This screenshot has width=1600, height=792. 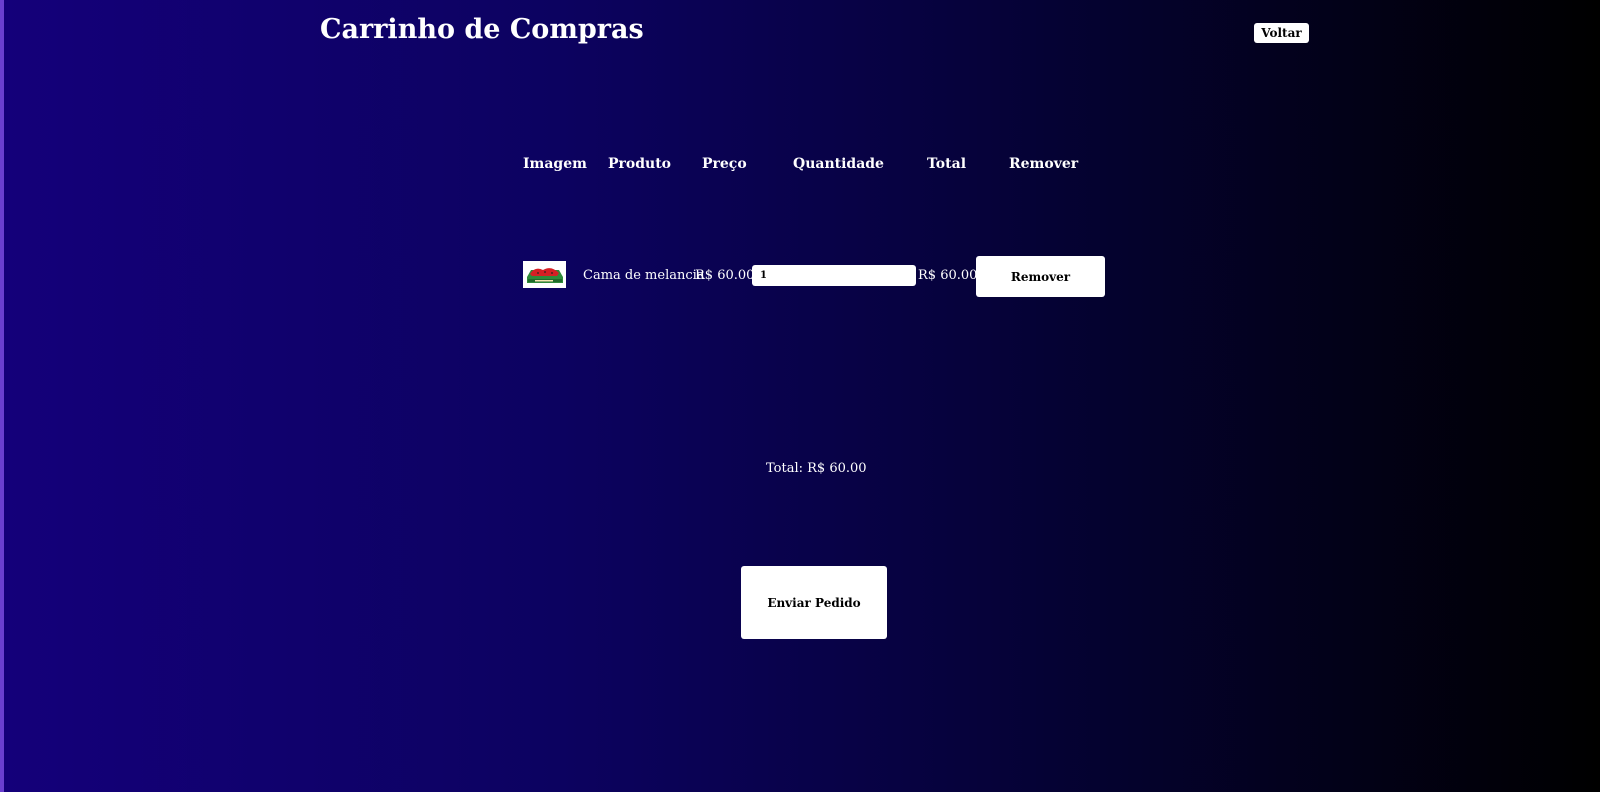 What do you see at coordinates (725, 275) in the screenshot?
I see `product-price: R$ 60.00` at bounding box center [725, 275].